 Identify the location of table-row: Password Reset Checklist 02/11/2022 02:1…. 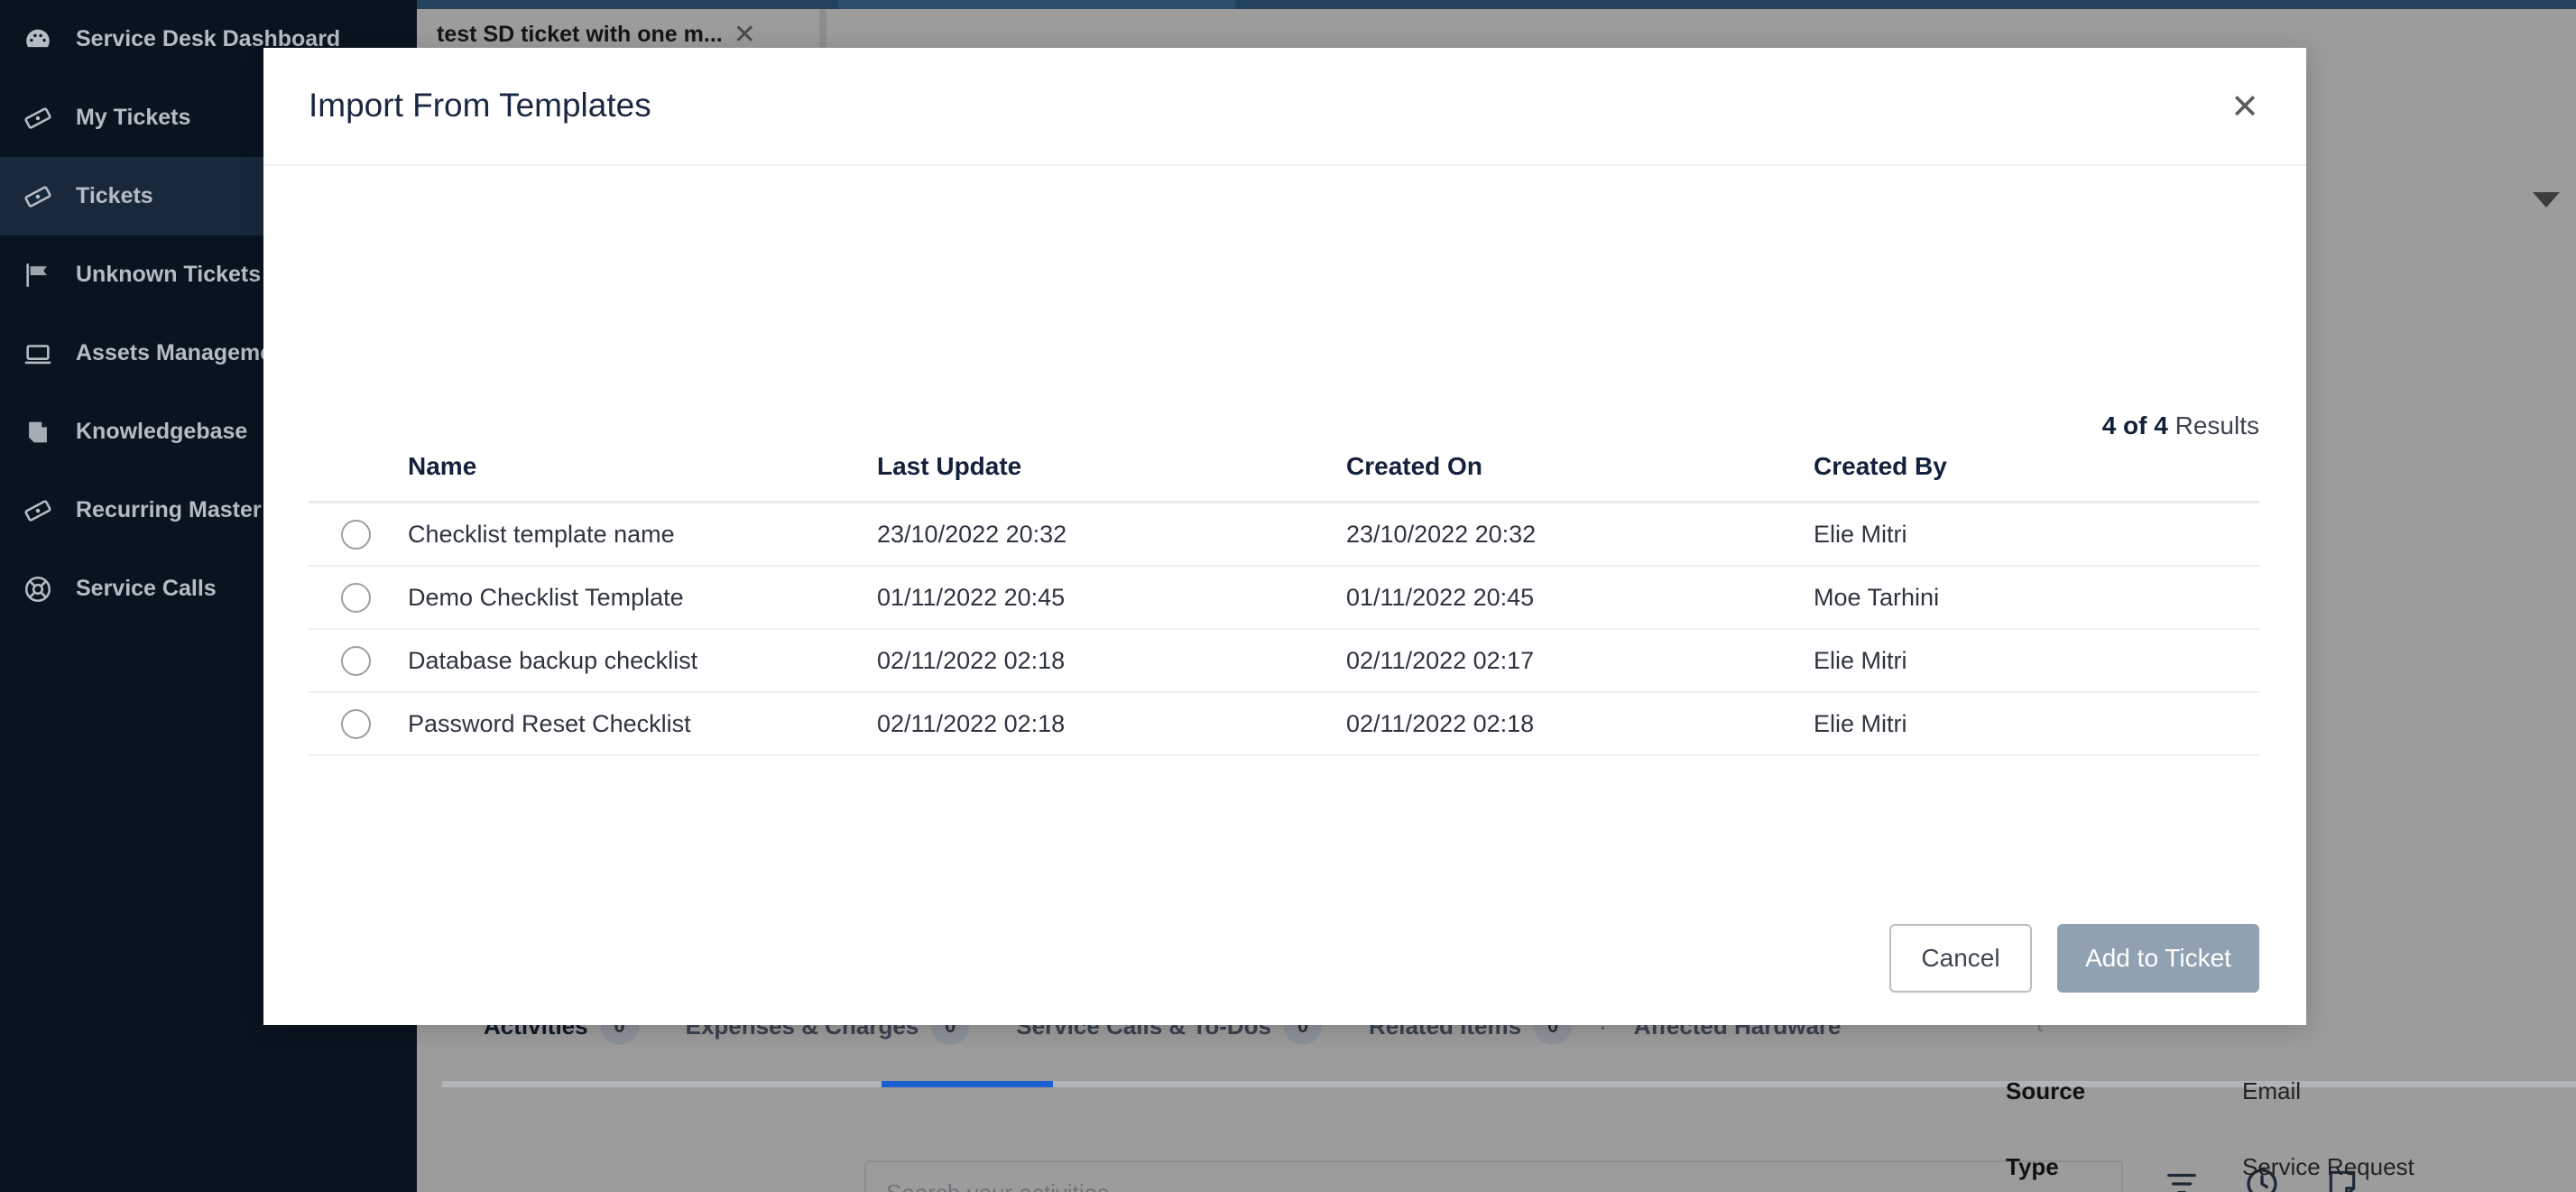
(1284, 724).